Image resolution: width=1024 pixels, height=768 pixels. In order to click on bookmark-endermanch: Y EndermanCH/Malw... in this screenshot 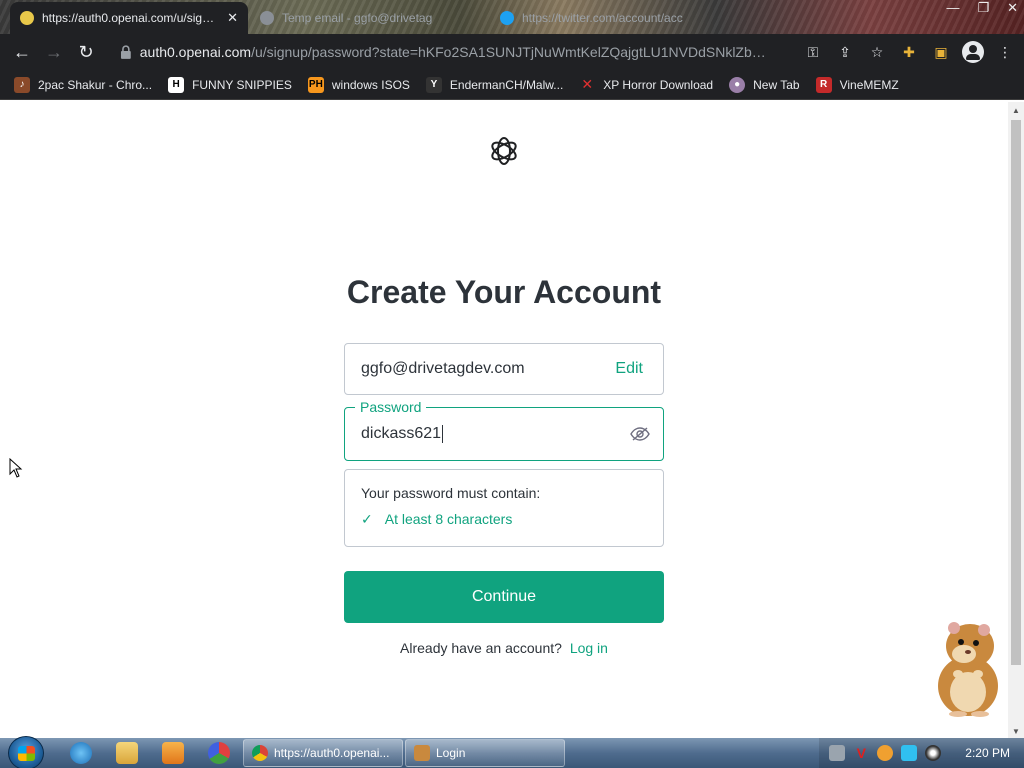, I will do `click(494, 84)`.